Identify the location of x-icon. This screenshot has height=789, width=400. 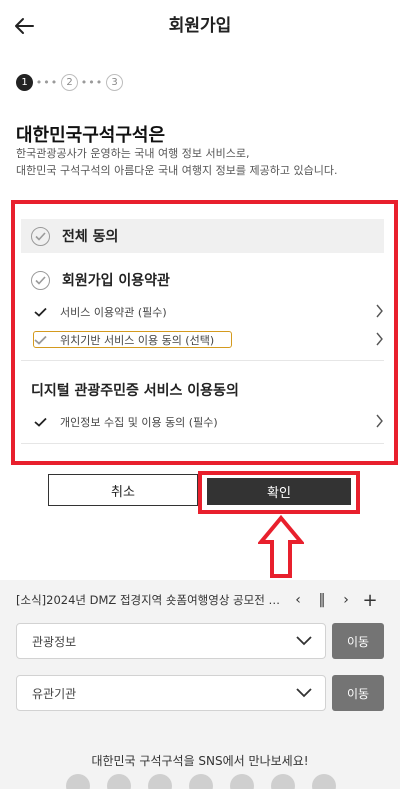
(201, 781).